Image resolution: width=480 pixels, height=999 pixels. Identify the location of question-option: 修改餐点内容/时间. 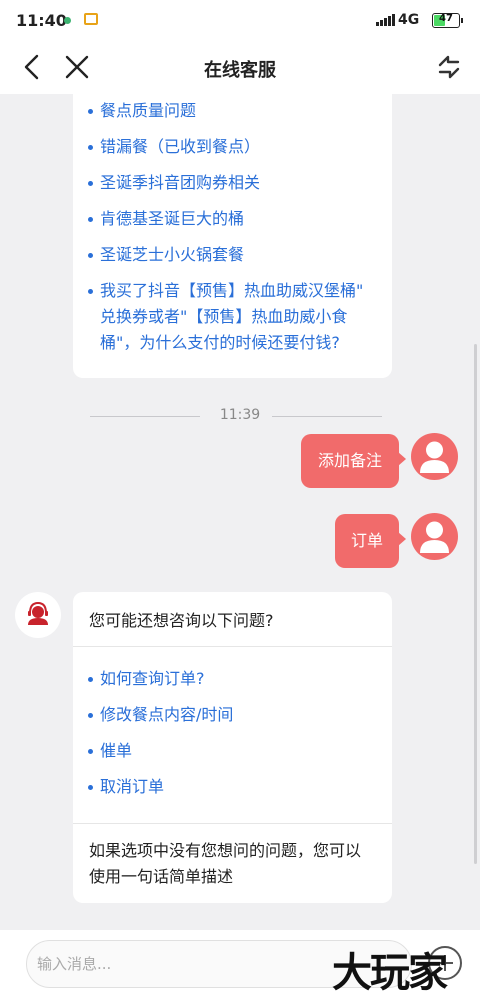
(232, 715).